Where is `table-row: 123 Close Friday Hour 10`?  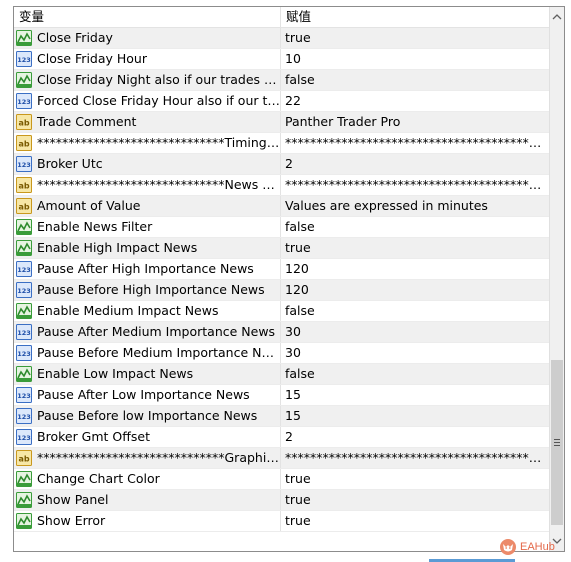
table-row: 123 Close Friday Hour 10 is located at coordinates (282, 59).